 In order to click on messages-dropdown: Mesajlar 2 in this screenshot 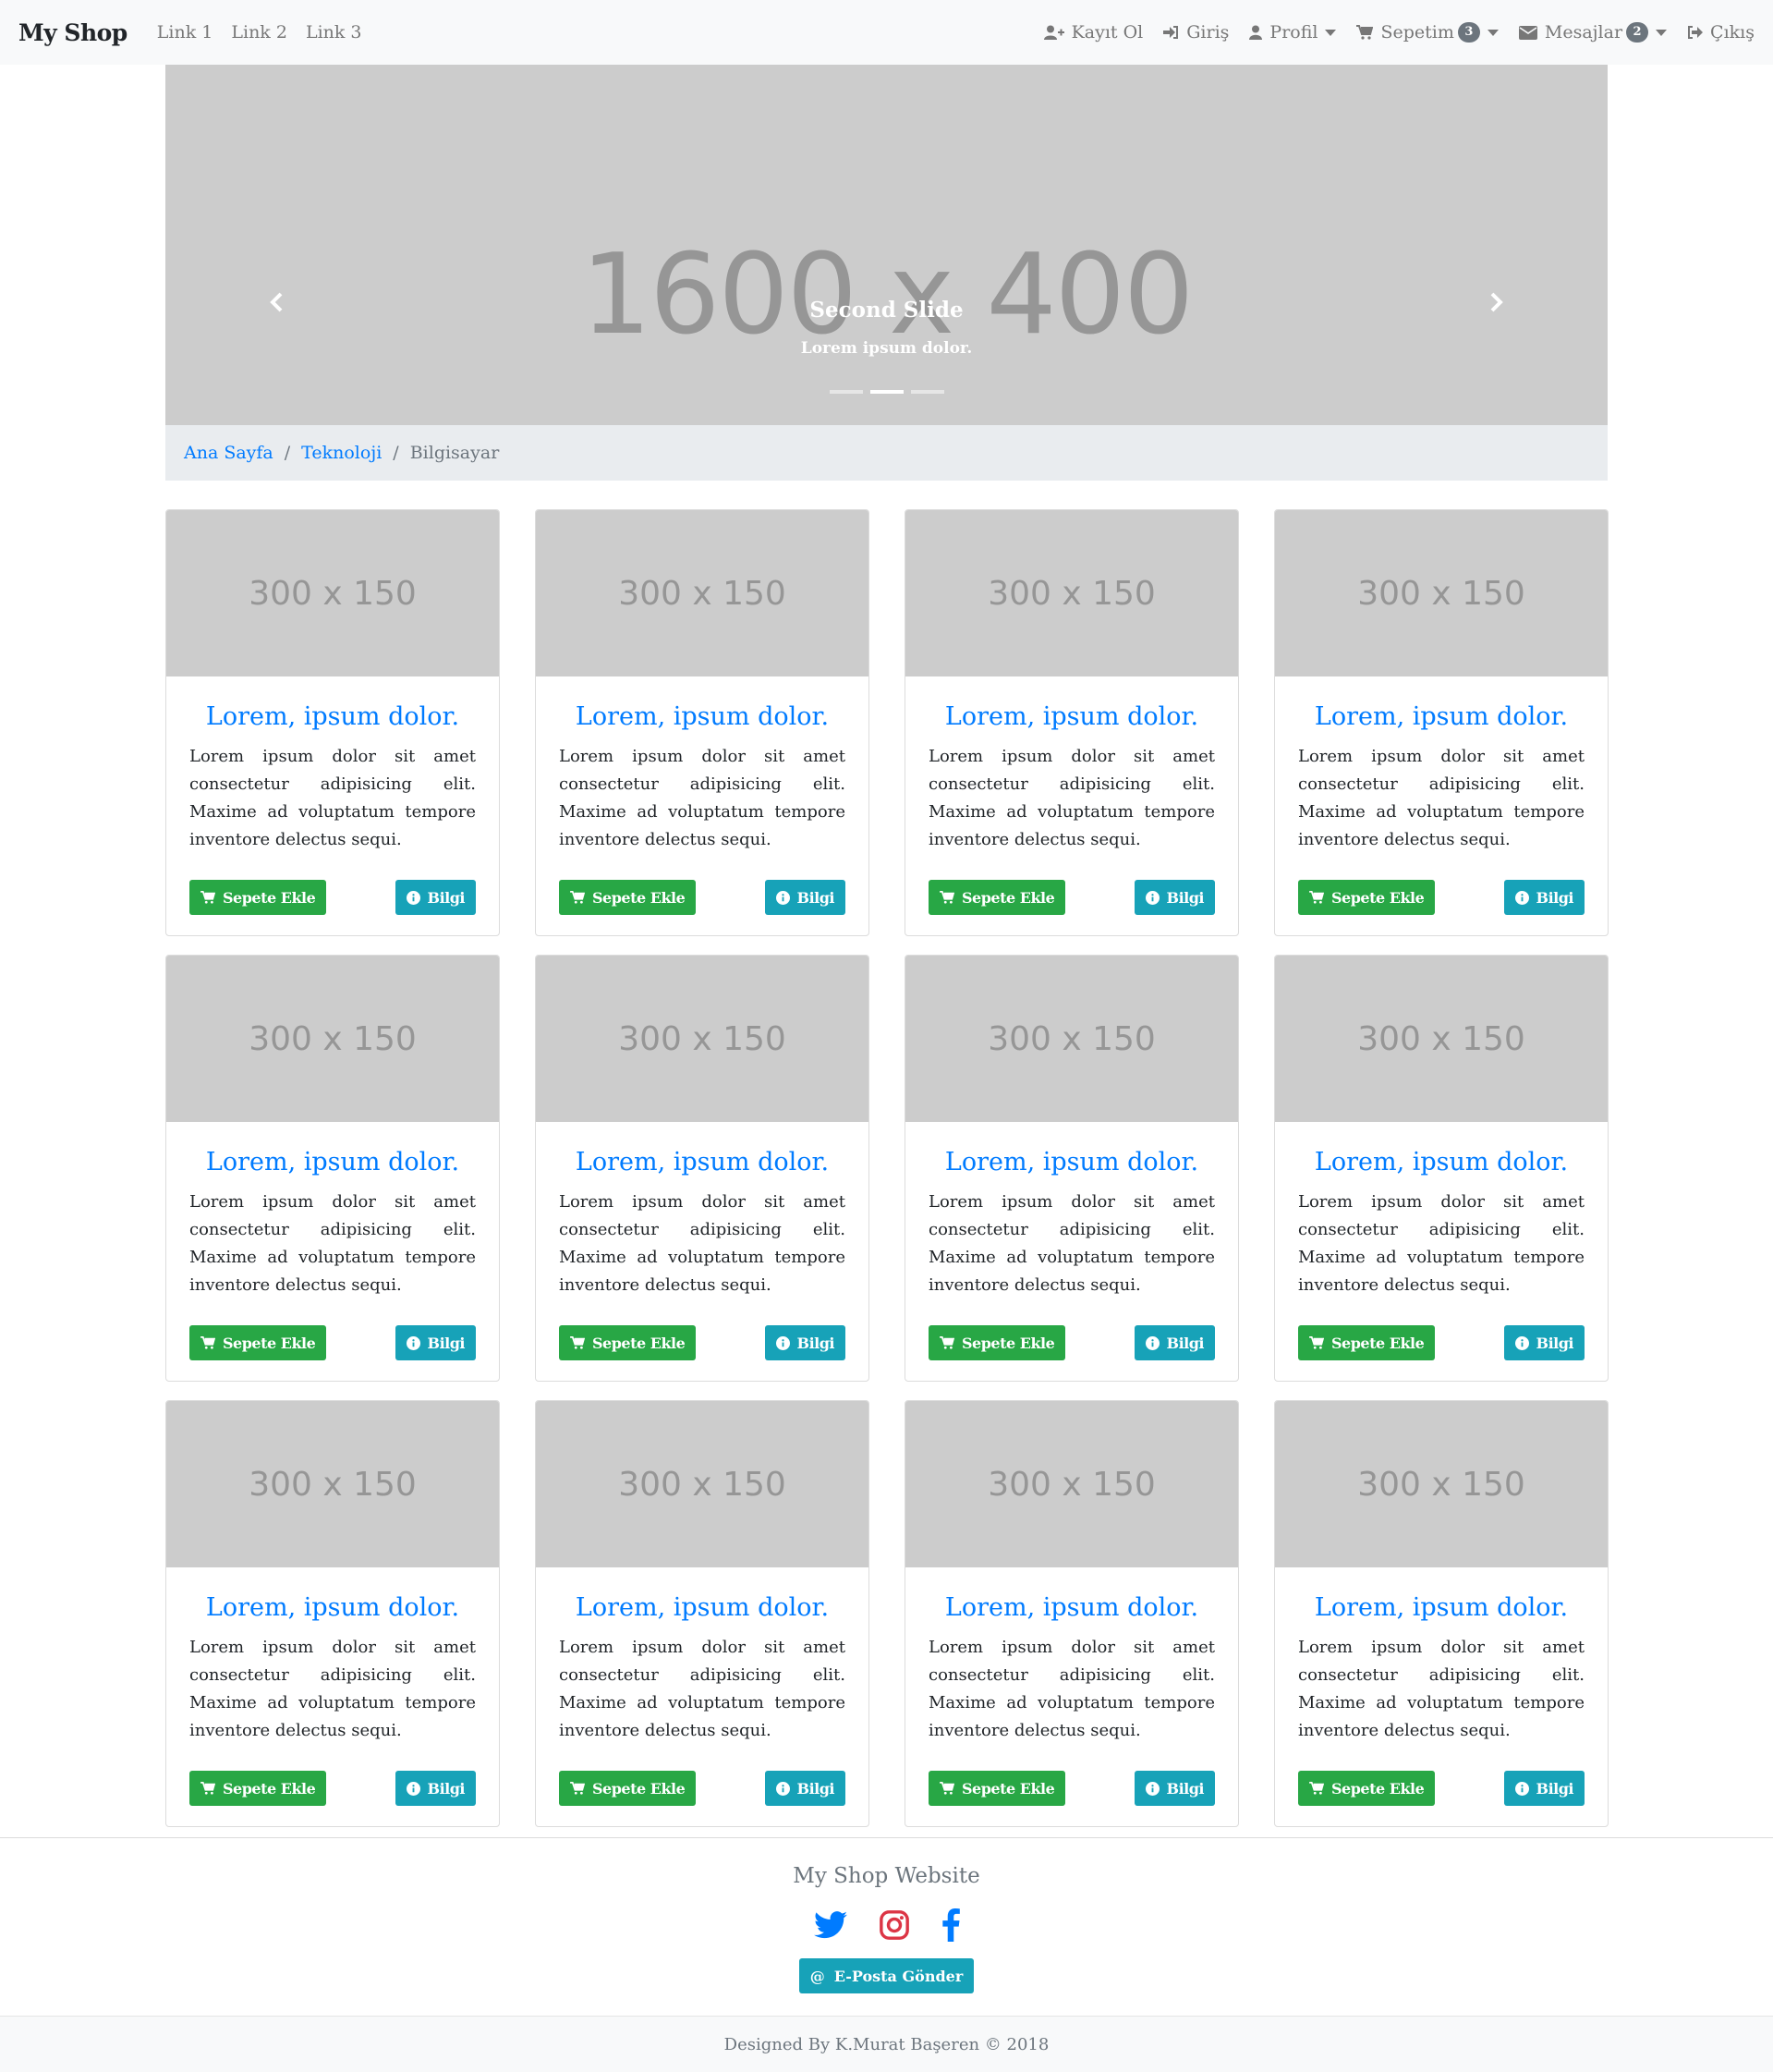, I will do `click(1593, 32)`.